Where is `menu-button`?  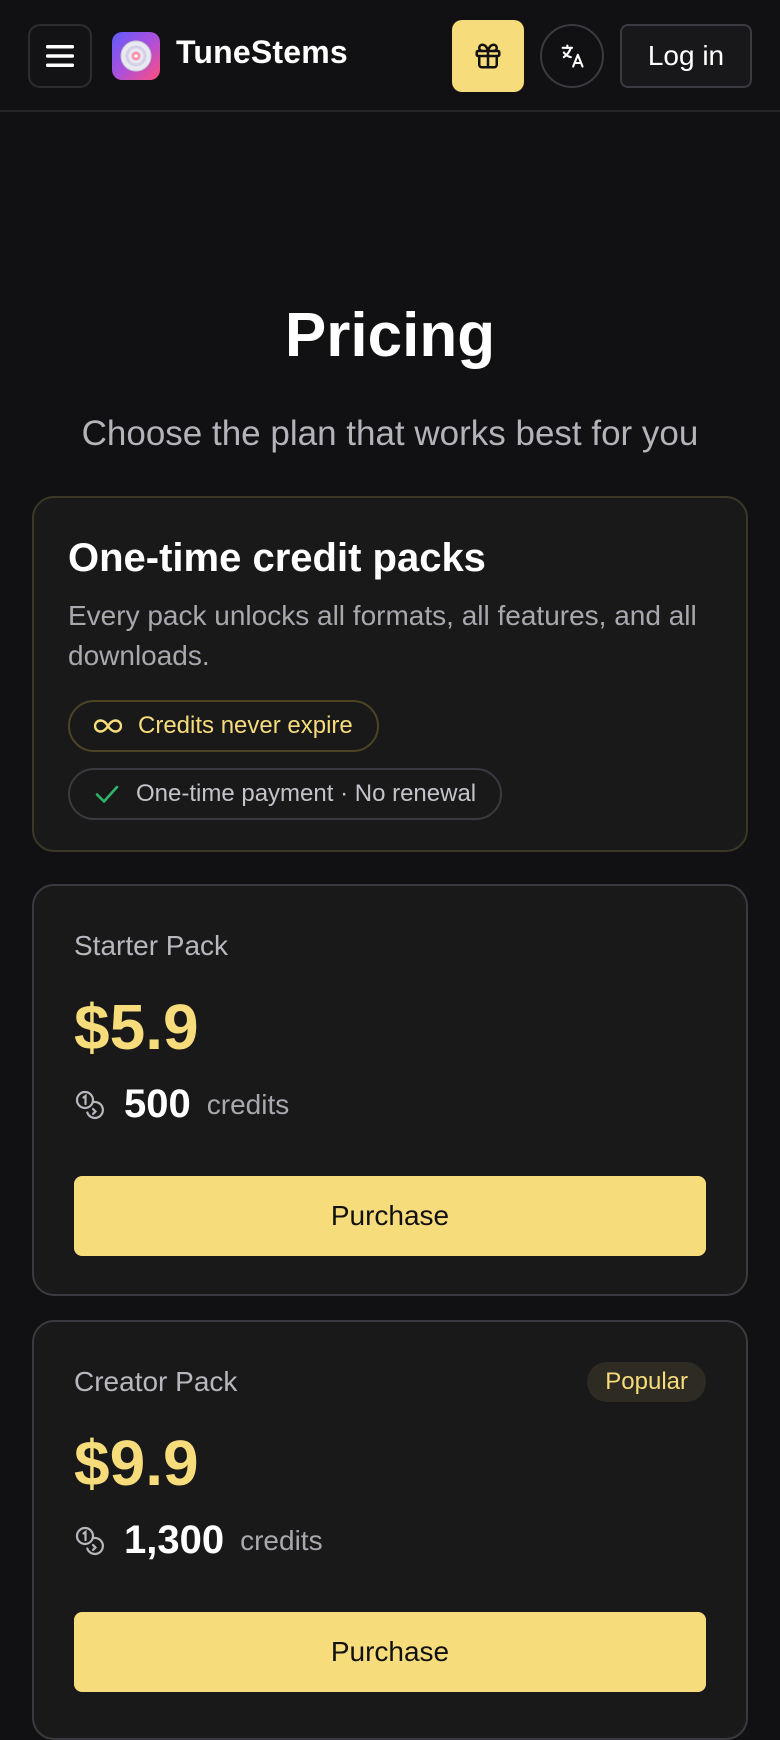 menu-button is located at coordinates (60, 56).